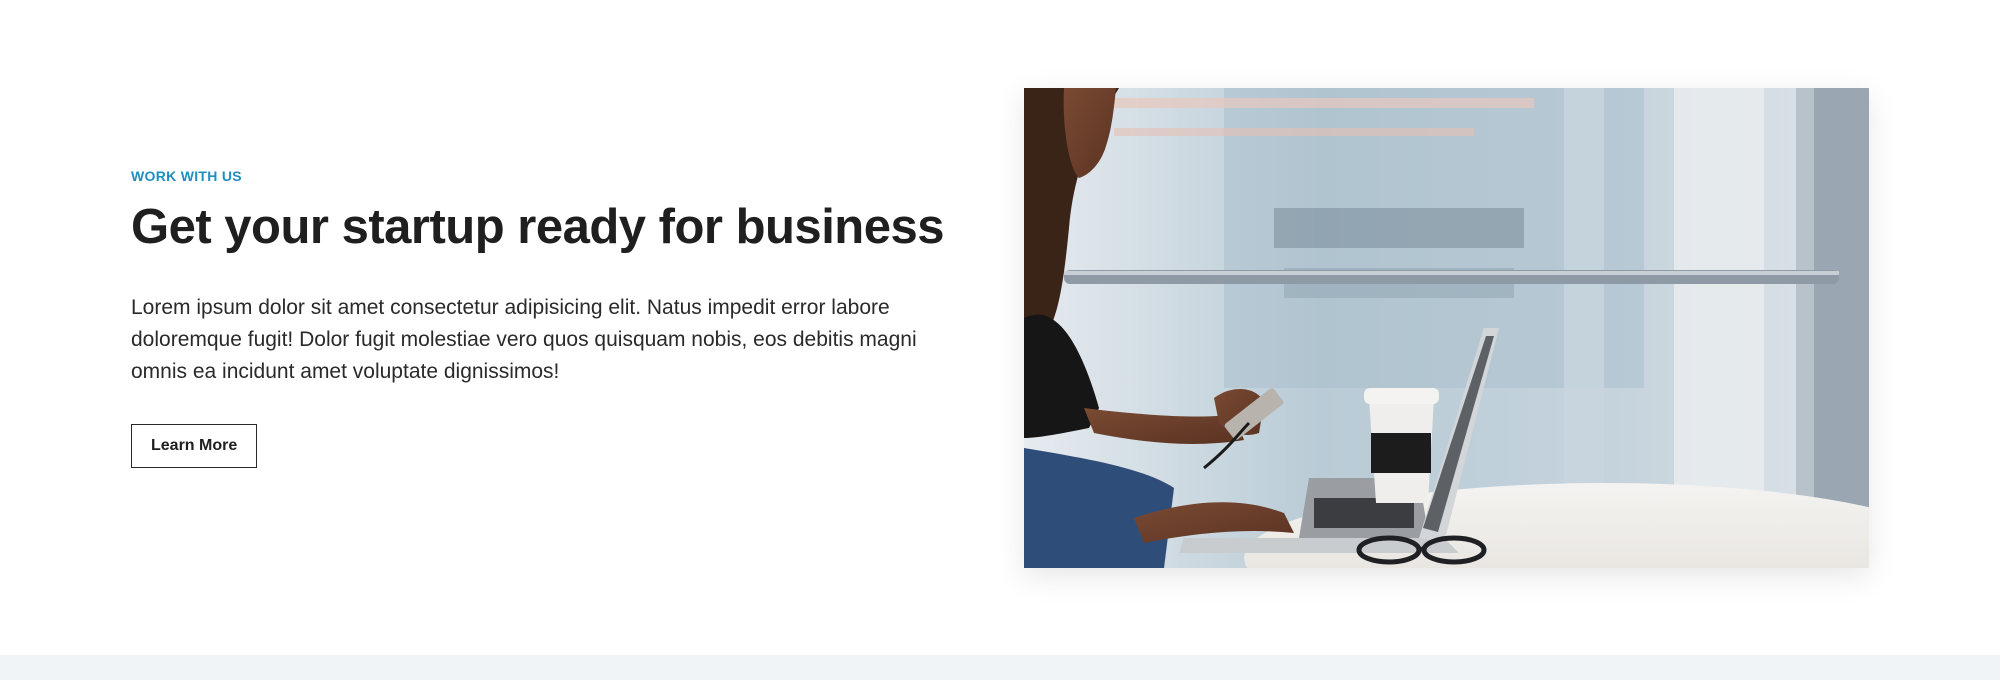 This screenshot has height=680, width=2000. I want to click on page-title: Get your startup ready for business, so click(538, 227).